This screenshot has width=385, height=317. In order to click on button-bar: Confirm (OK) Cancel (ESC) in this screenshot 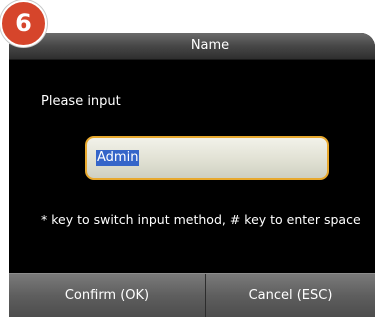, I will do `click(192, 295)`.